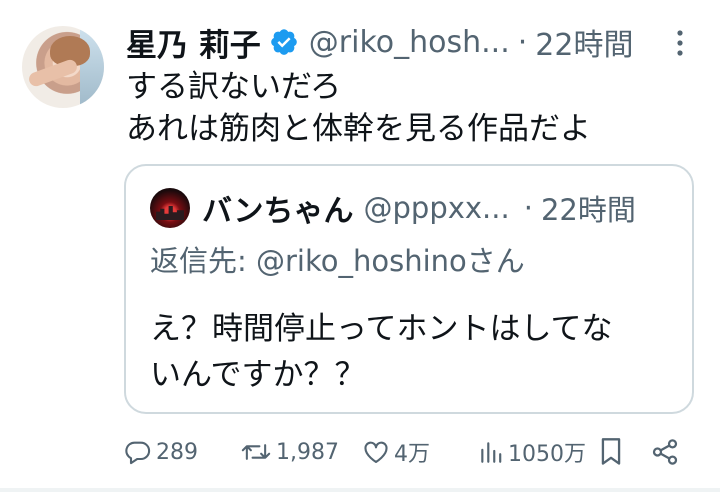 The image size is (720, 492). I want to click on quoted-tweet-timestamp: 22時間, so click(588, 210).